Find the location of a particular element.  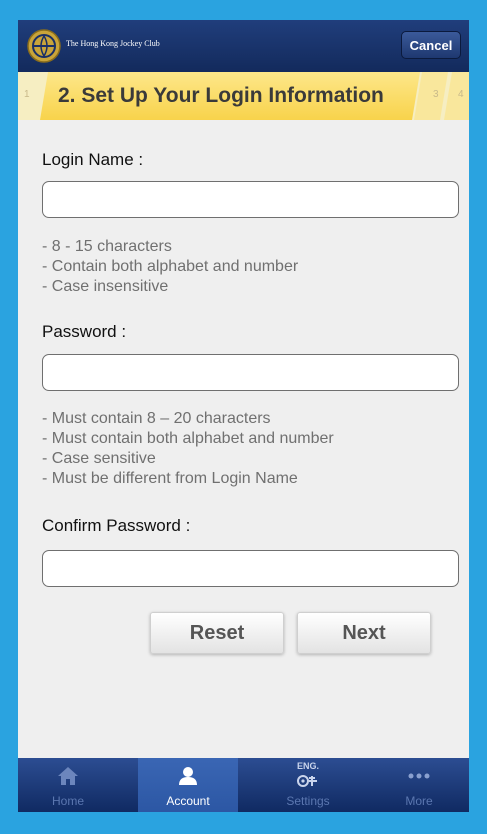

tab-home: Home is located at coordinates (68, 785).